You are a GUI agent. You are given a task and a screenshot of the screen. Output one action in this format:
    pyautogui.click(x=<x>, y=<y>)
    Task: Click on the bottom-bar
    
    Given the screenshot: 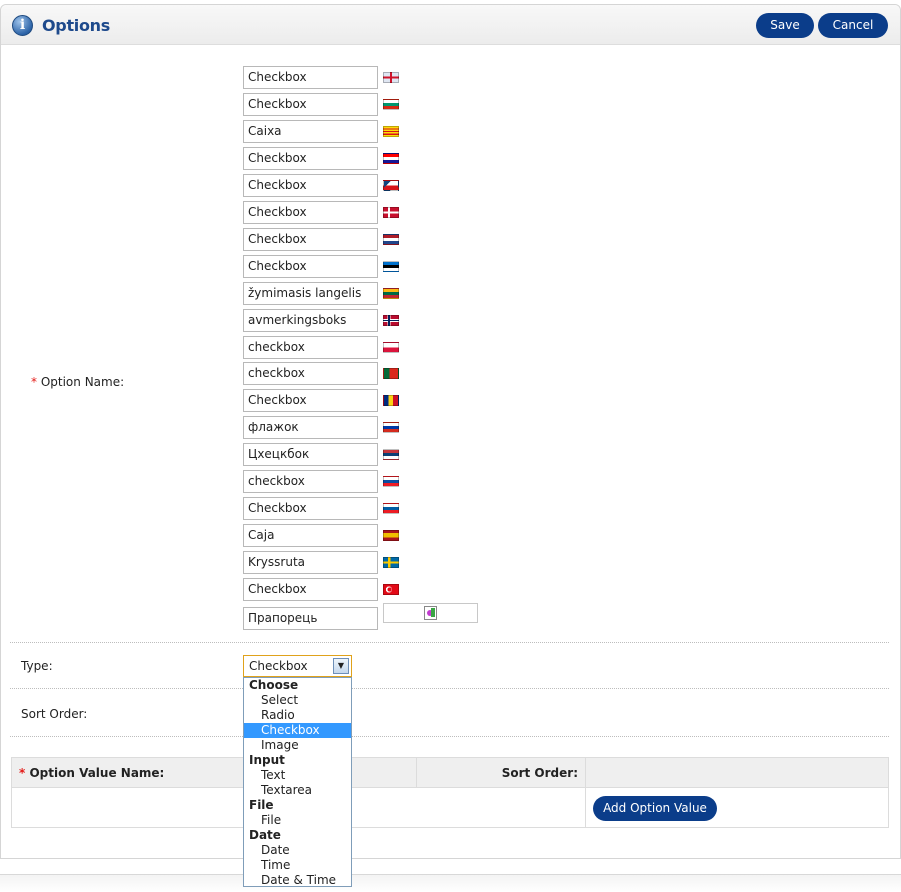 What is the action you would take?
    pyautogui.click(x=450, y=883)
    